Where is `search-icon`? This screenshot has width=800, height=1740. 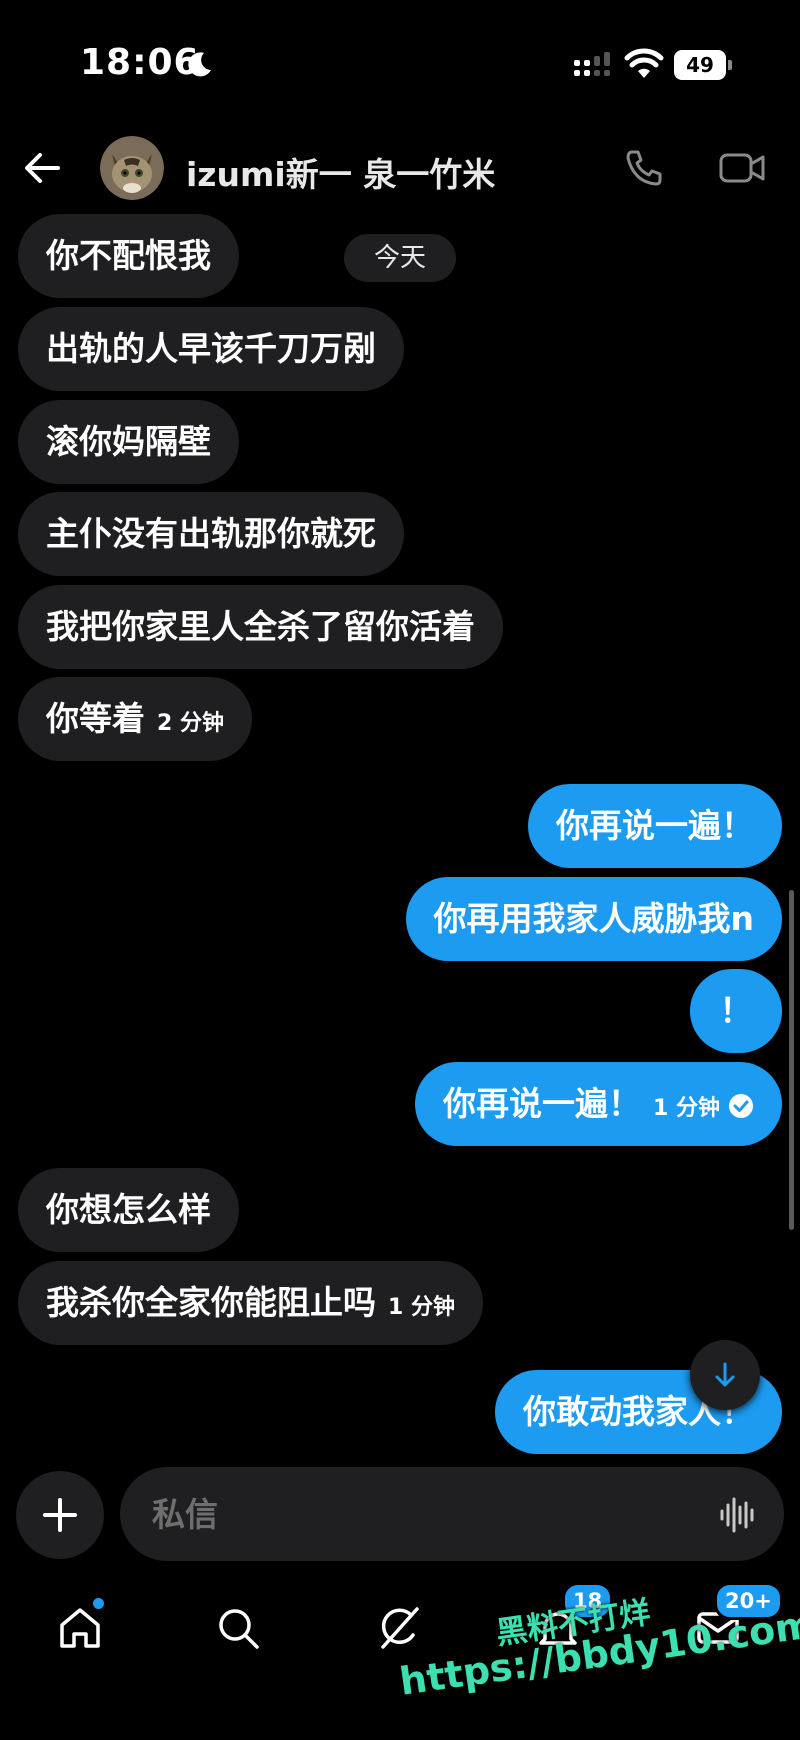 search-icon is located at coordinates (239, 1629).